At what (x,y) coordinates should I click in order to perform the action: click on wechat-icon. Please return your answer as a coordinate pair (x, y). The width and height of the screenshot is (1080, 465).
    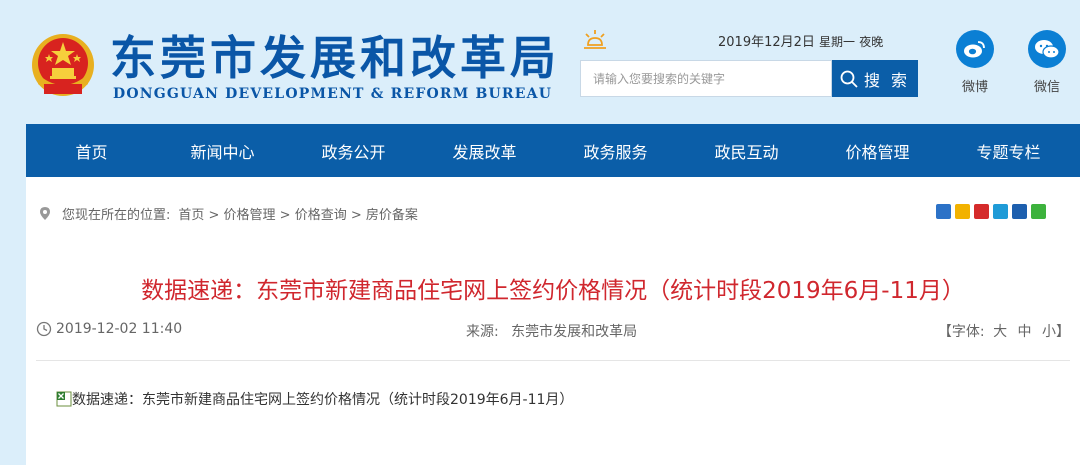
    Looking at the image, I should click on (1047, 49).